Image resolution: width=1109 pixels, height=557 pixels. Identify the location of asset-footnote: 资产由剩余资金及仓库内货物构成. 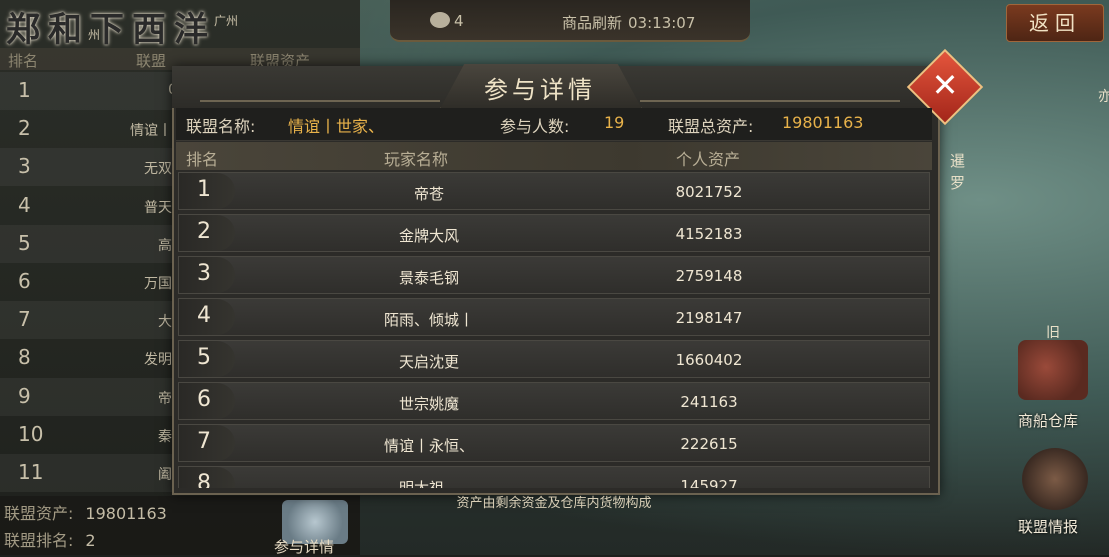
(554, 503).